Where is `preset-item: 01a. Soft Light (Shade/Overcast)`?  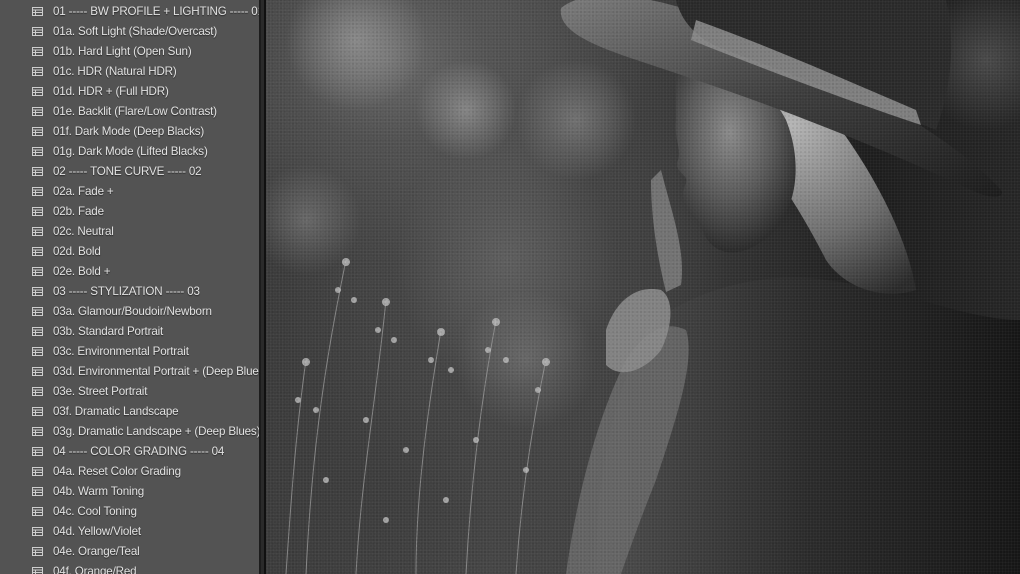
preset-item: 01a. Soft Light (Shade/Overcast) is located at coordinates (129, 31).